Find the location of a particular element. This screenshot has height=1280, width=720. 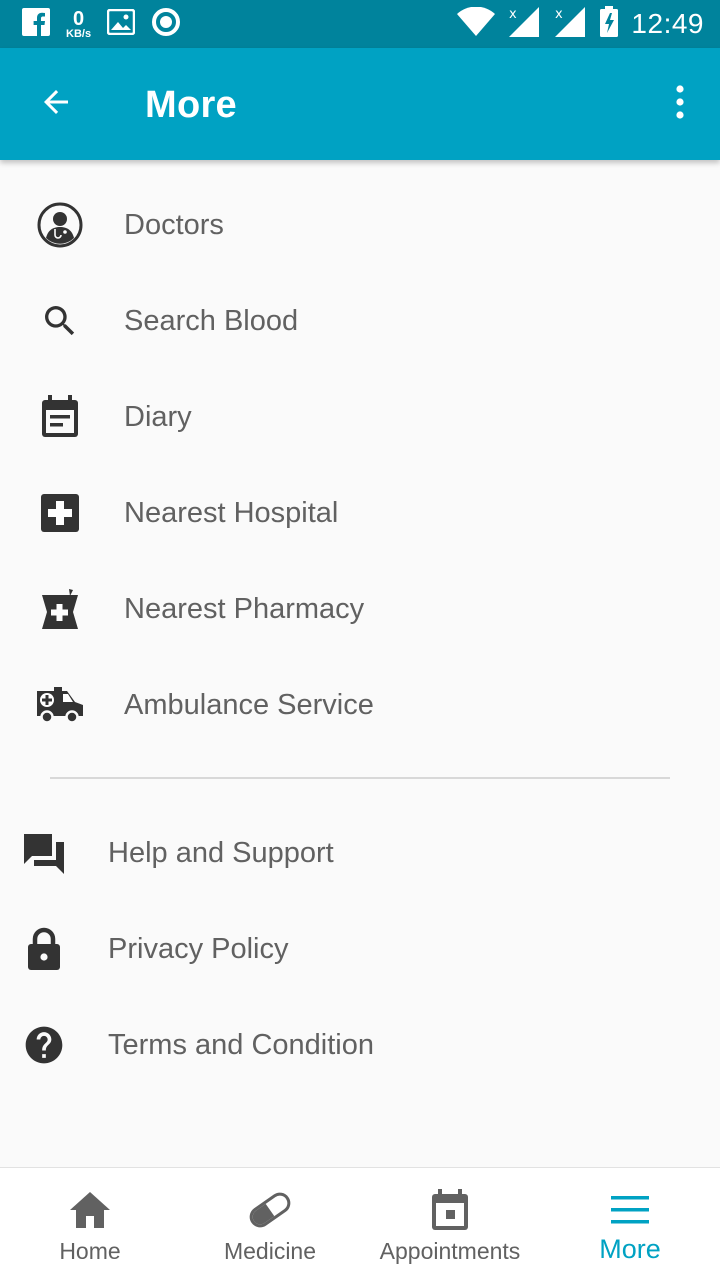

tab-more: More is located at coordinates (630, 1224).